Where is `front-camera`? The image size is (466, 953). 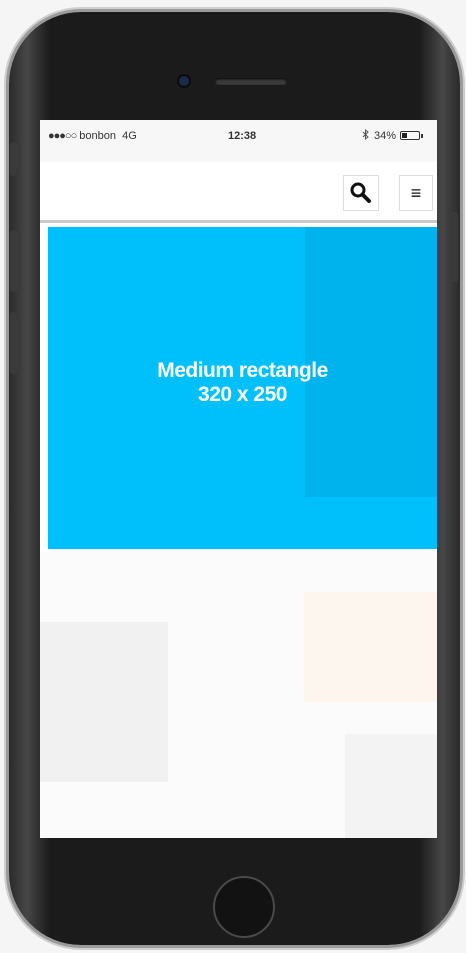 front-camera is located at coordinates (184, 81).